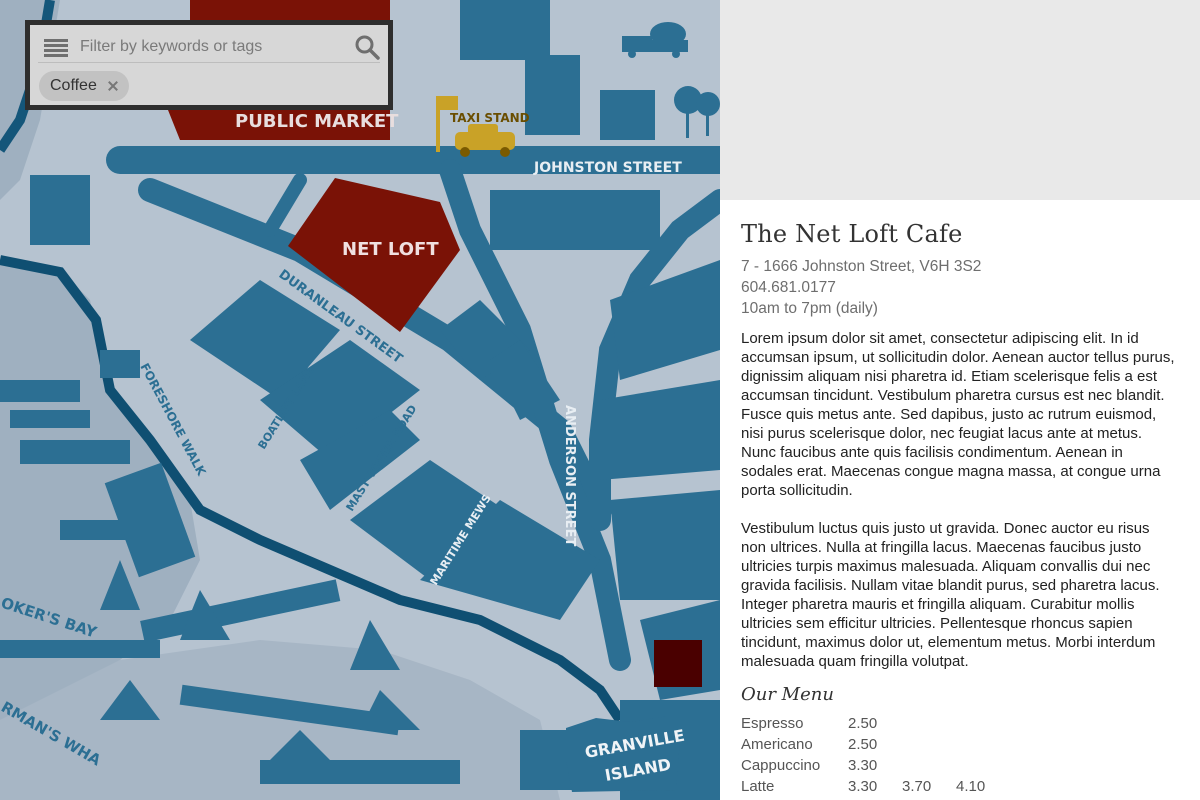 Image resolution: width=1200 pixels, height=800 pixels. I want to click on menu-icon, so click(56, 48).